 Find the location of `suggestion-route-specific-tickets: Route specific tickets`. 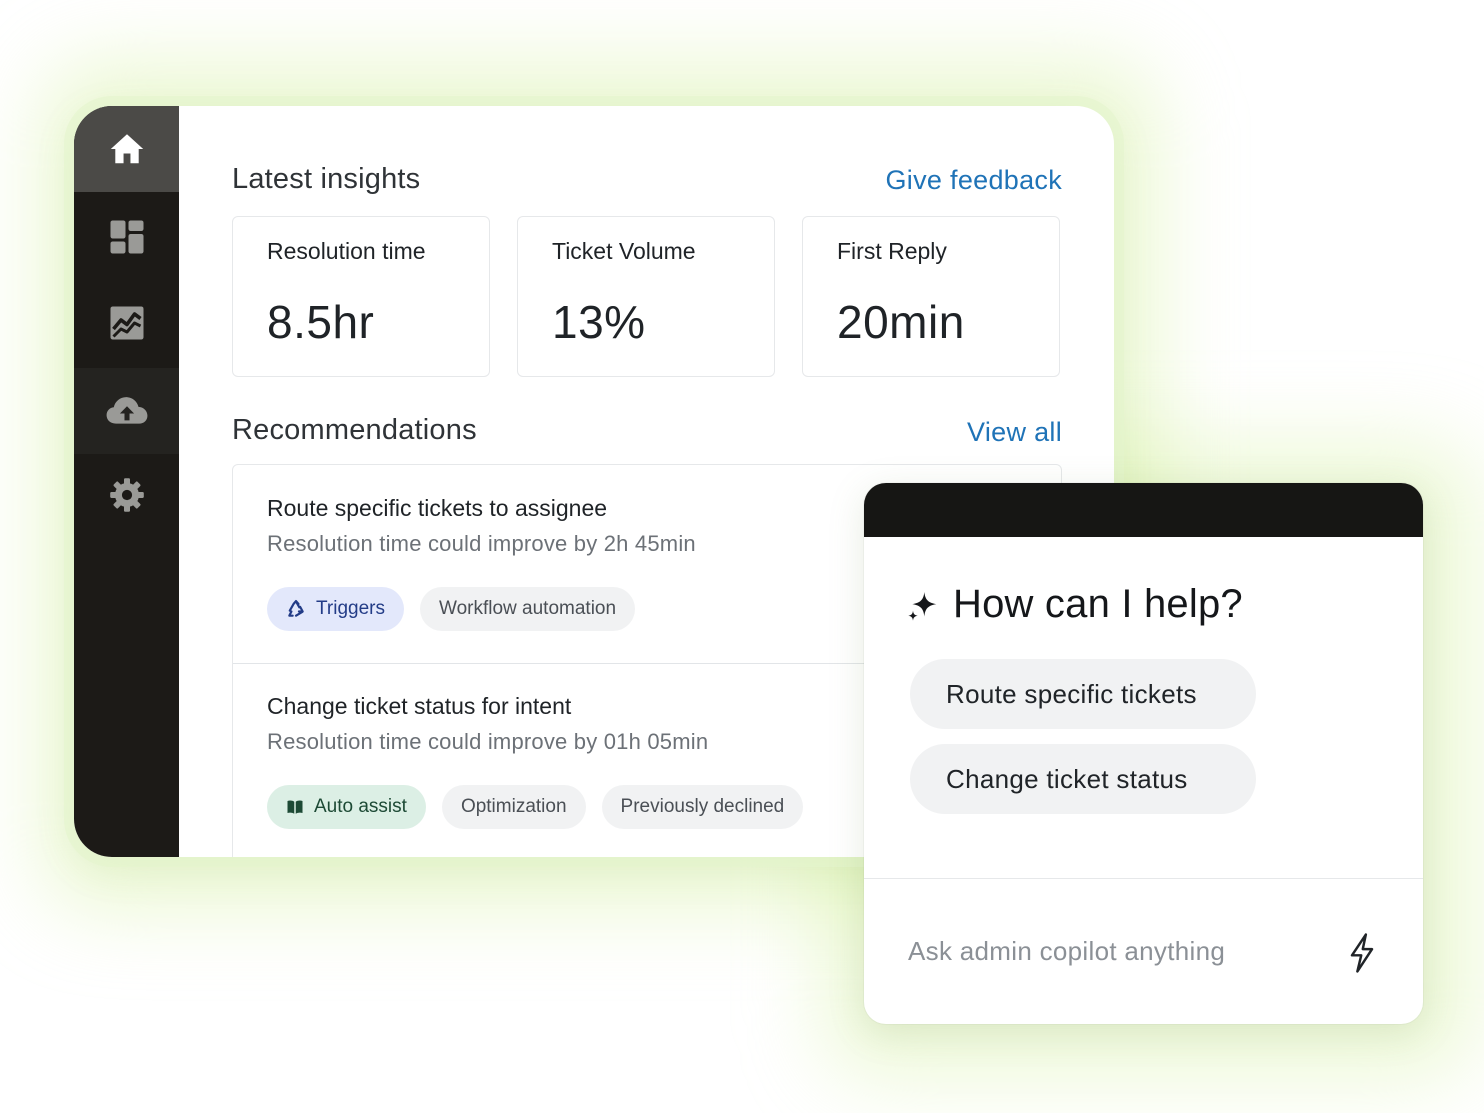

suggestion-route-specific-tickets: Route specific tickets is located at coordinates (1083, 694).